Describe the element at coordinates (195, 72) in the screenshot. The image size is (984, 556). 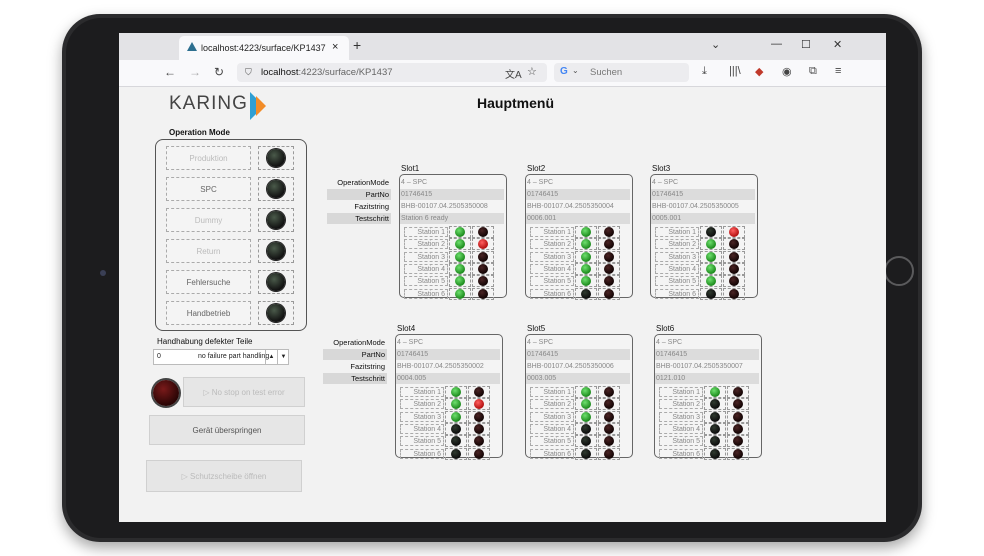
I see `forward-icon: →` at that location.